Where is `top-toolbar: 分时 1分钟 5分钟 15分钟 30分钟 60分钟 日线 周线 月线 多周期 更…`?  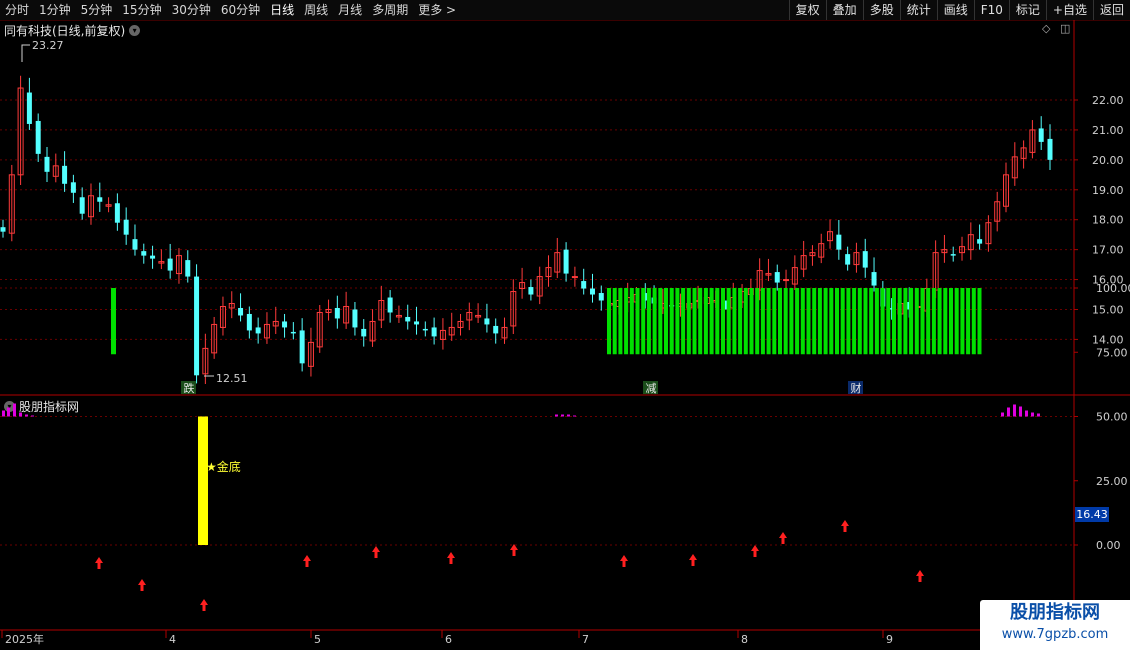 top-toolbar: 分时 1分钟 5分钟 15分钟 30分钟 60分钟 日线 周线 月线 多周期 更… is located at coordinates (565, 10).